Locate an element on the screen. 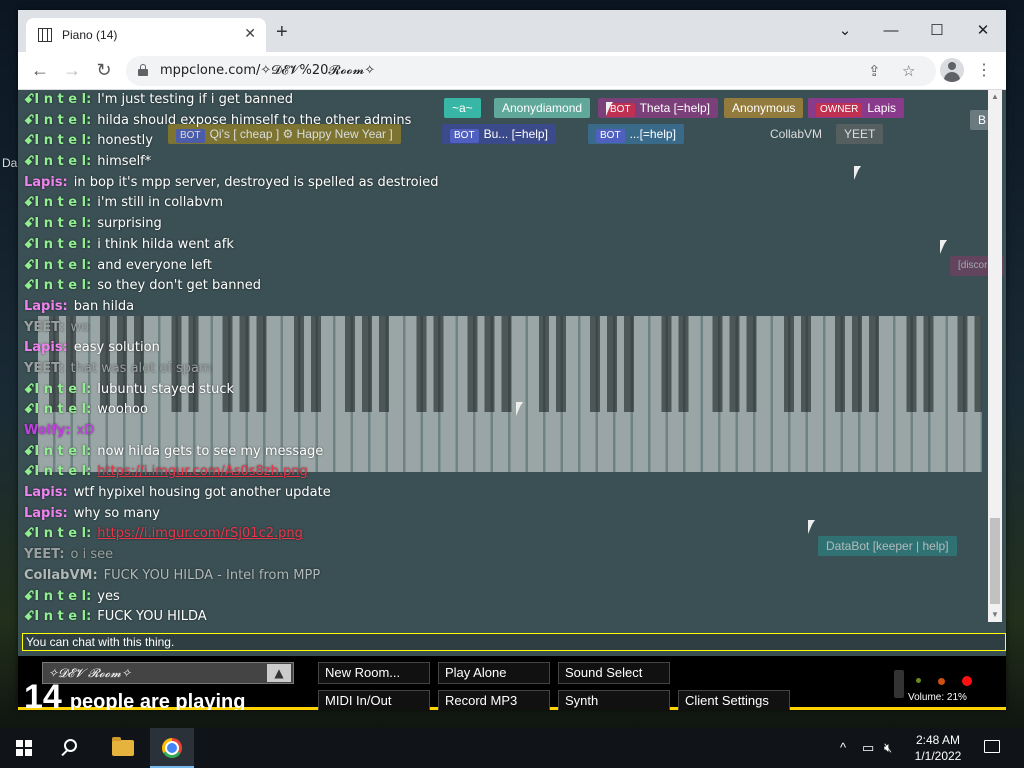  chat-text: lubuntu stayed stuck is located at coordinates (166, 389).